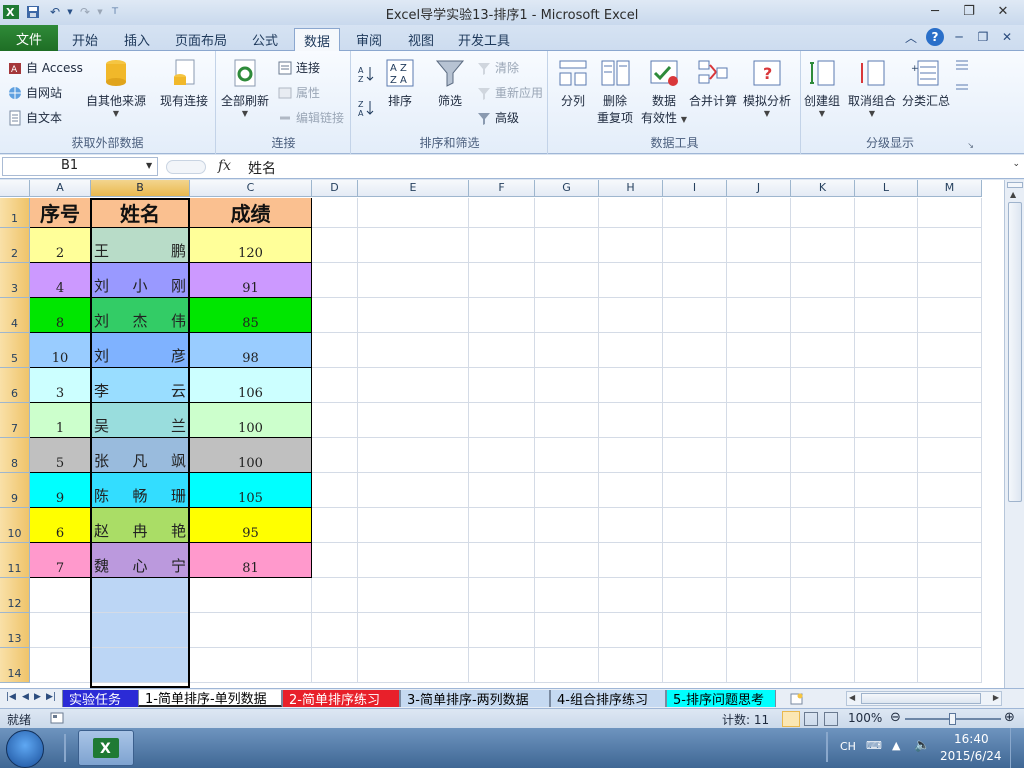 This screenshot has width=1024, height=768. I want to click on cell-f1, so click(502, 213).